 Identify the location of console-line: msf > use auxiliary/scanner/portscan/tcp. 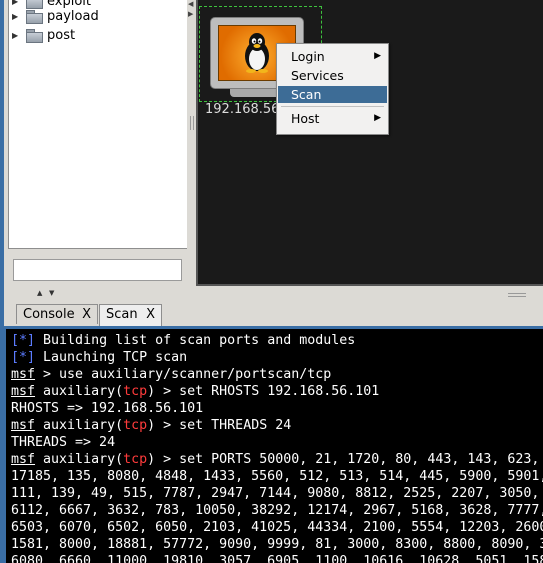
(171, 374).